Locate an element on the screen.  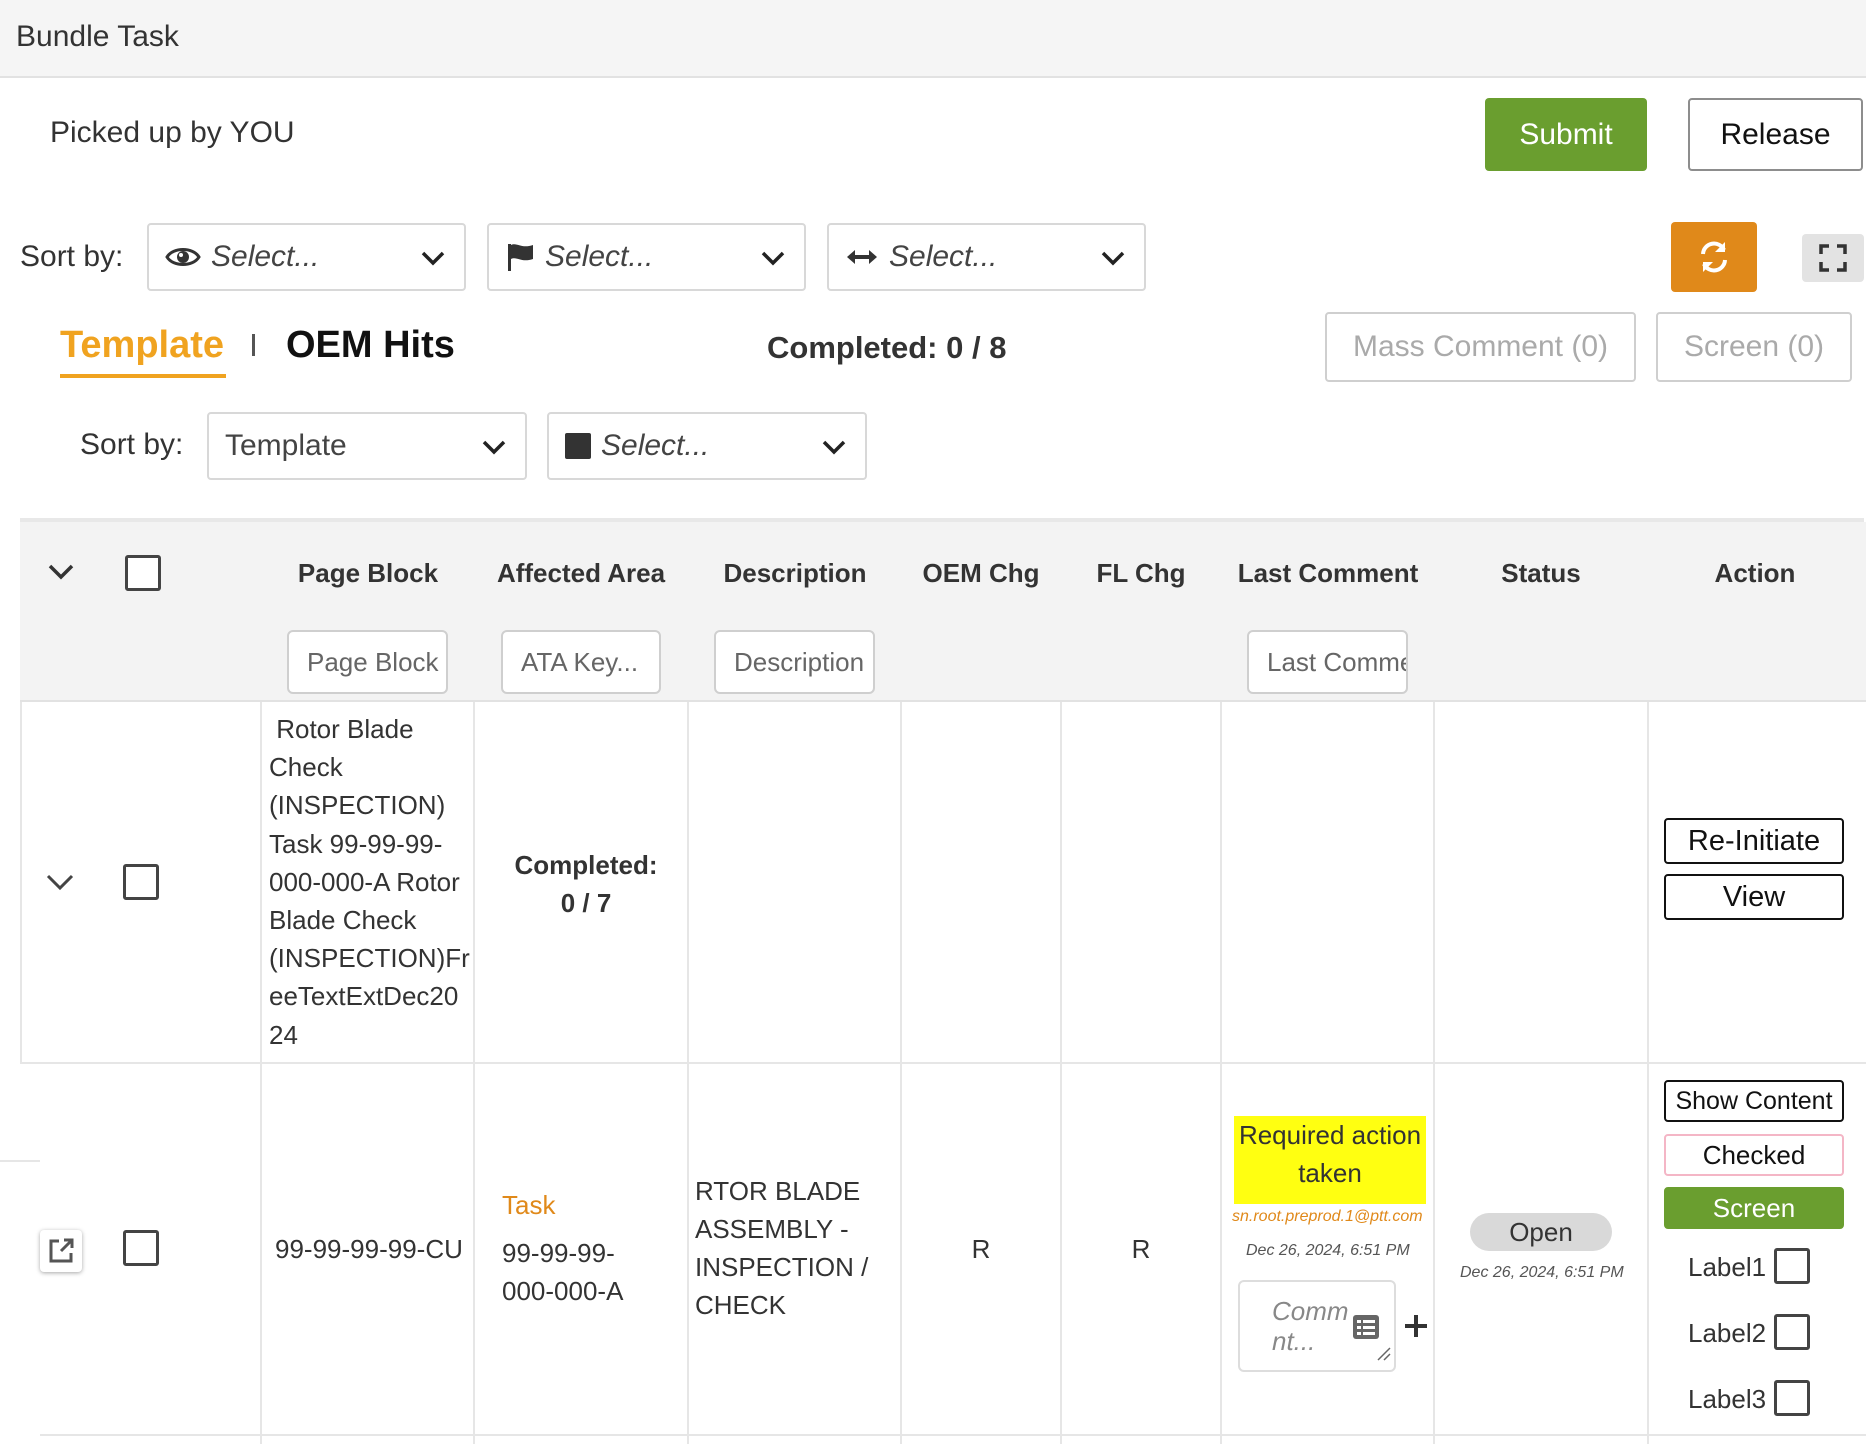
label2-text: Label2 is located at coordinates (1727, 1333).